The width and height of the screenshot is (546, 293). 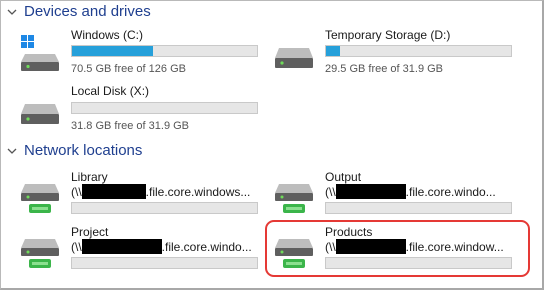 What do you see at coordinates (90, 232) in the screenshot?
I see `location-name: Project` at bounding box center [90, 232].